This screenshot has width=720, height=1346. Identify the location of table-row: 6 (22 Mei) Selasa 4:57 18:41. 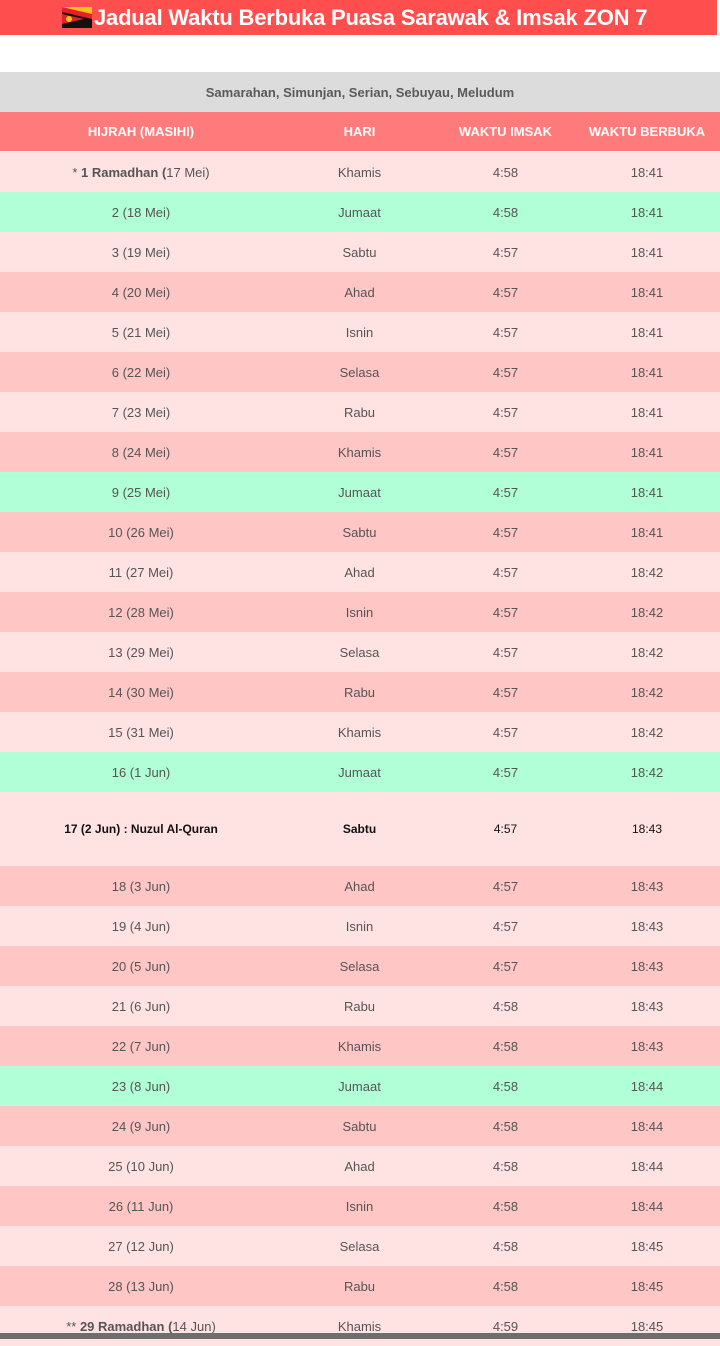
(360, 372).